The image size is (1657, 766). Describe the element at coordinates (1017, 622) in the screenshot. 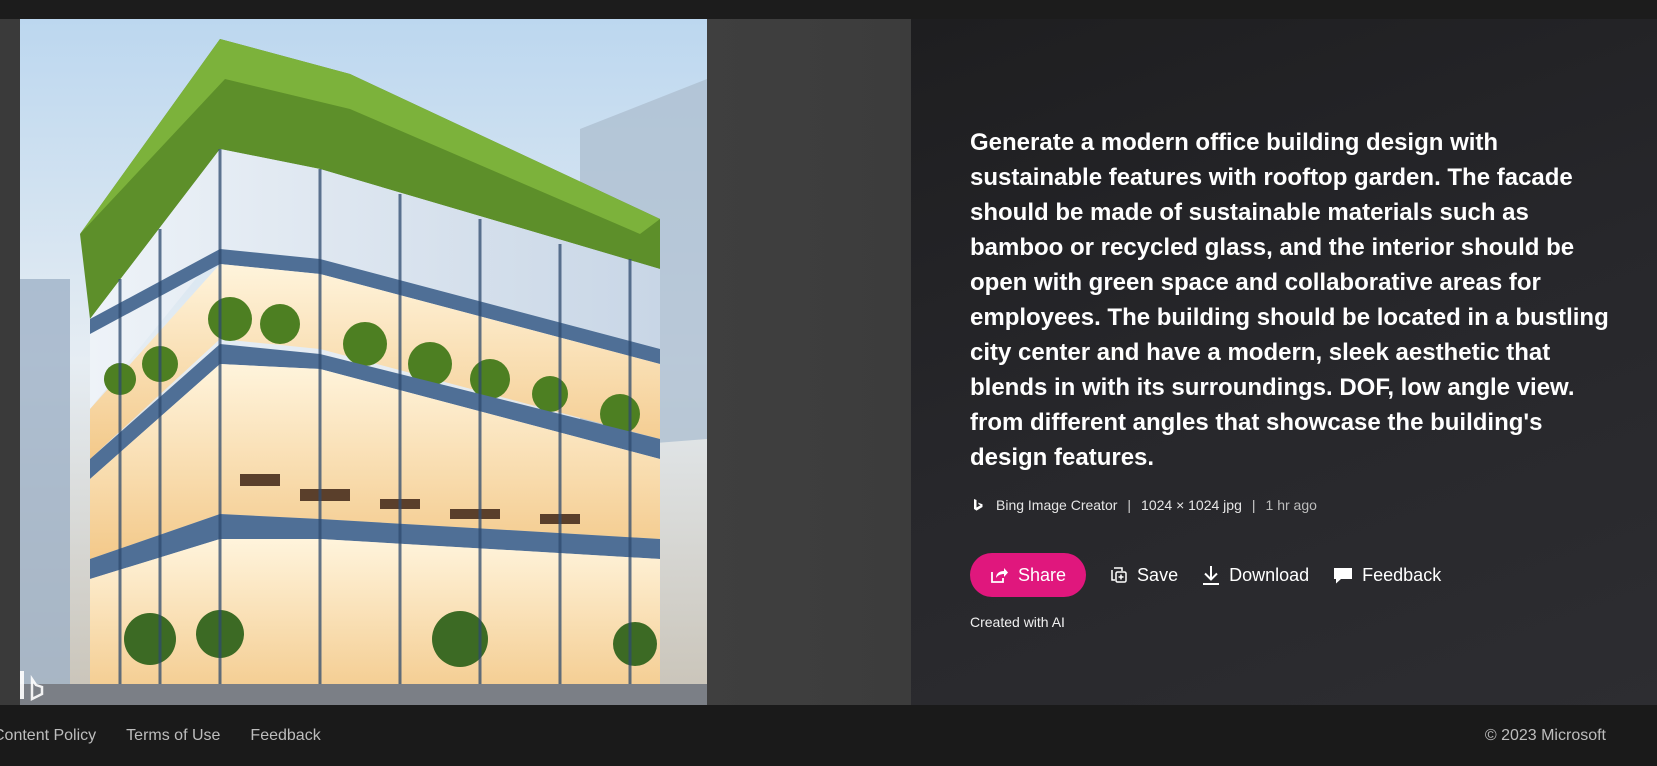

I see `created-with-ai-label: Created with AI` at that location.